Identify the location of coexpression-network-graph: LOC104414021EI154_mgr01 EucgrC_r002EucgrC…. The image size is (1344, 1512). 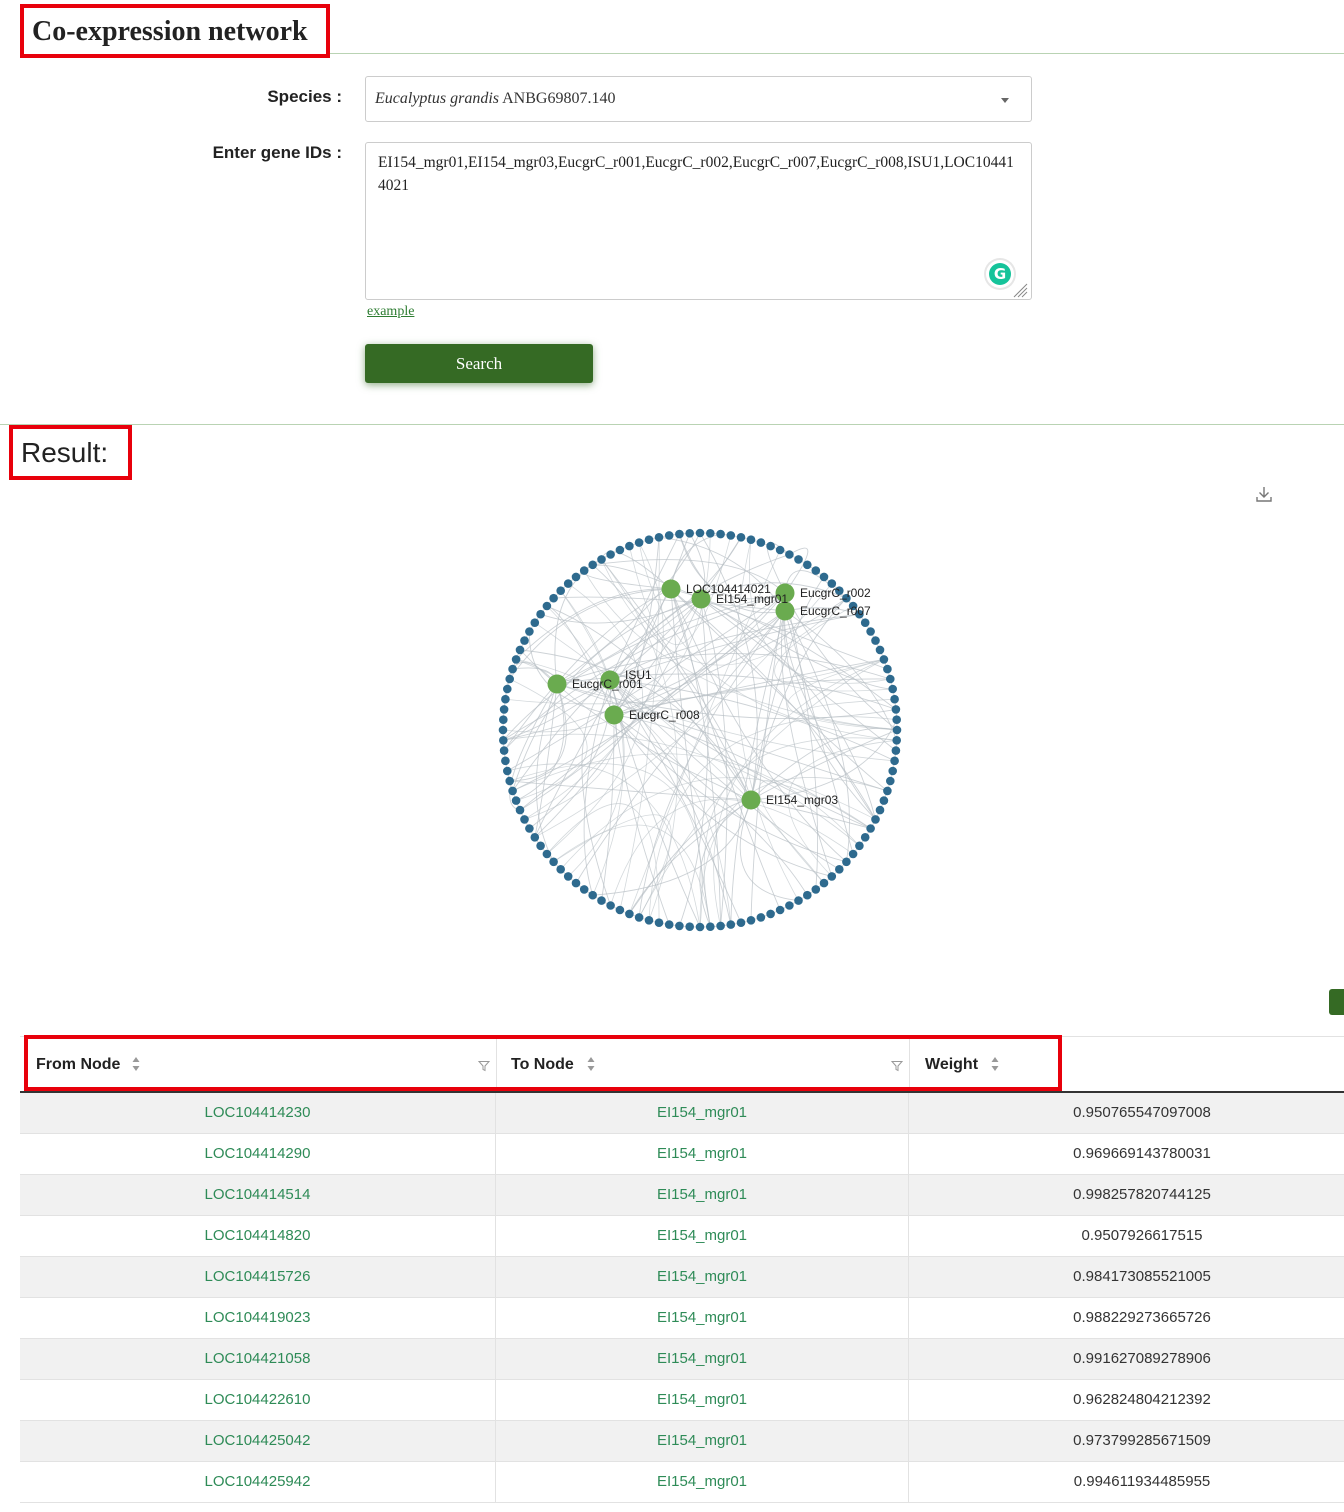
(700, 730).